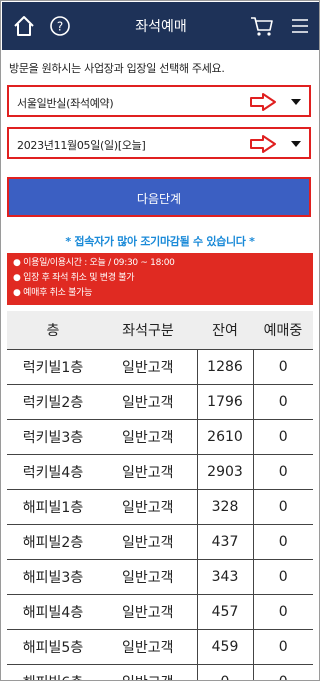  Describe the element at coordinates (53, 612) in the screenshot. I see `floor-cell: 해피빌4층` at that location.